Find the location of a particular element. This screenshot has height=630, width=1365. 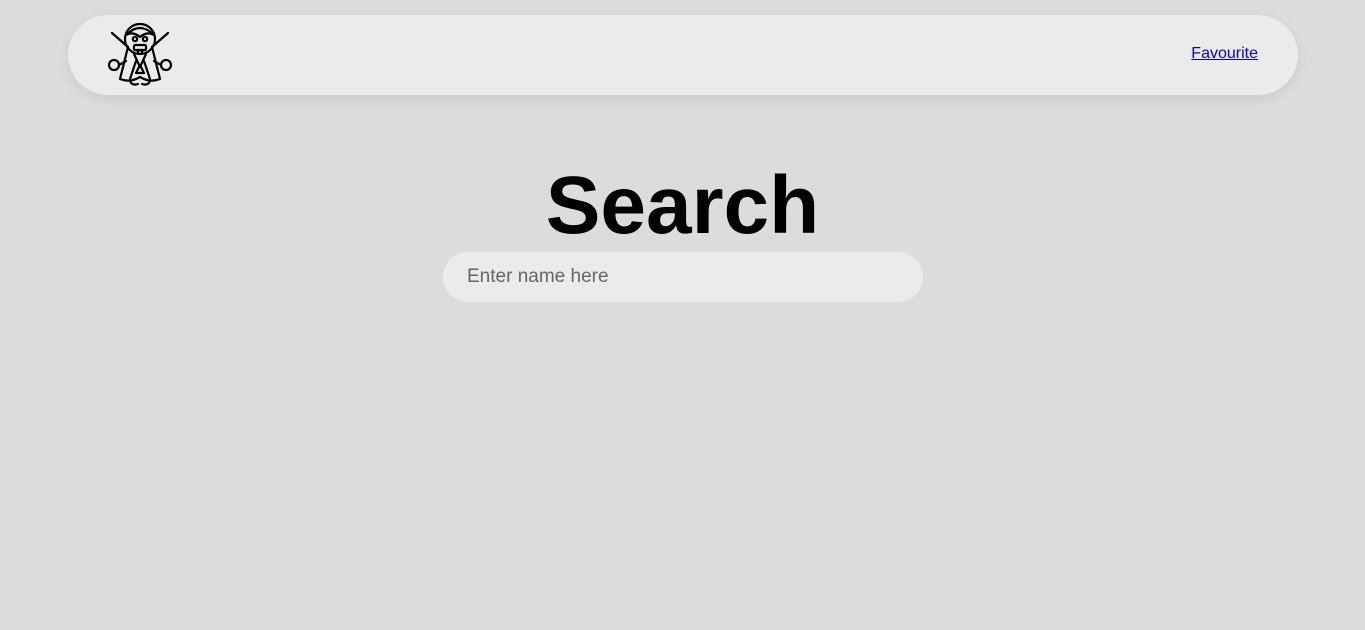

navbar: Favourite is located at coordinates (683, 55).